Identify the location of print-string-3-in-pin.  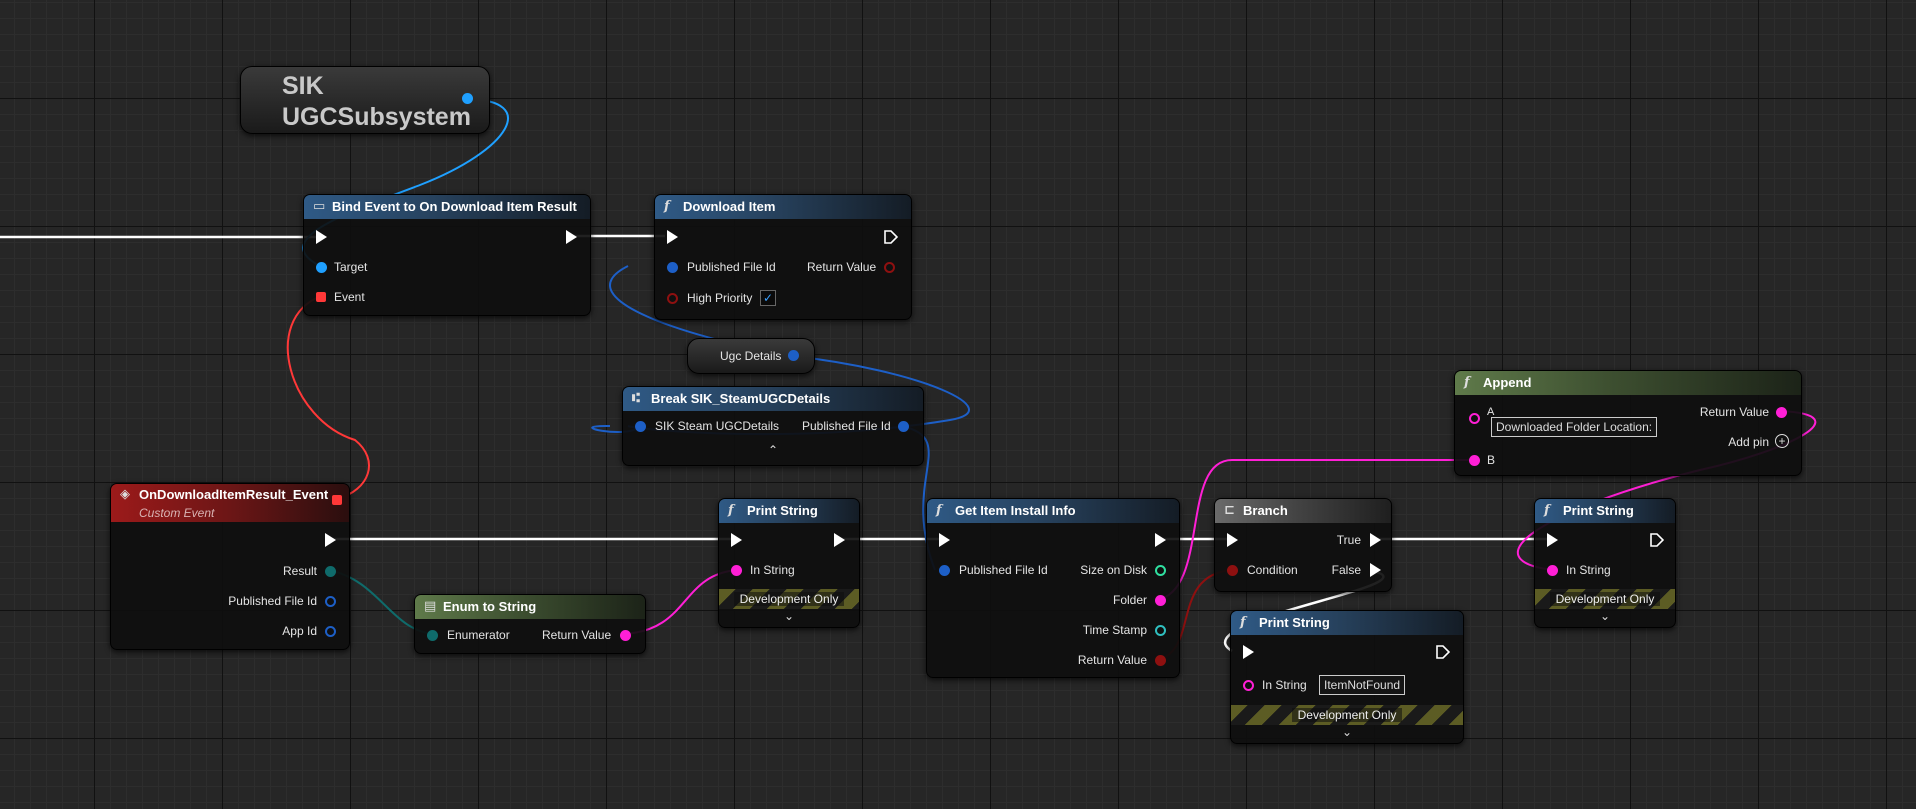
(1552, 570).